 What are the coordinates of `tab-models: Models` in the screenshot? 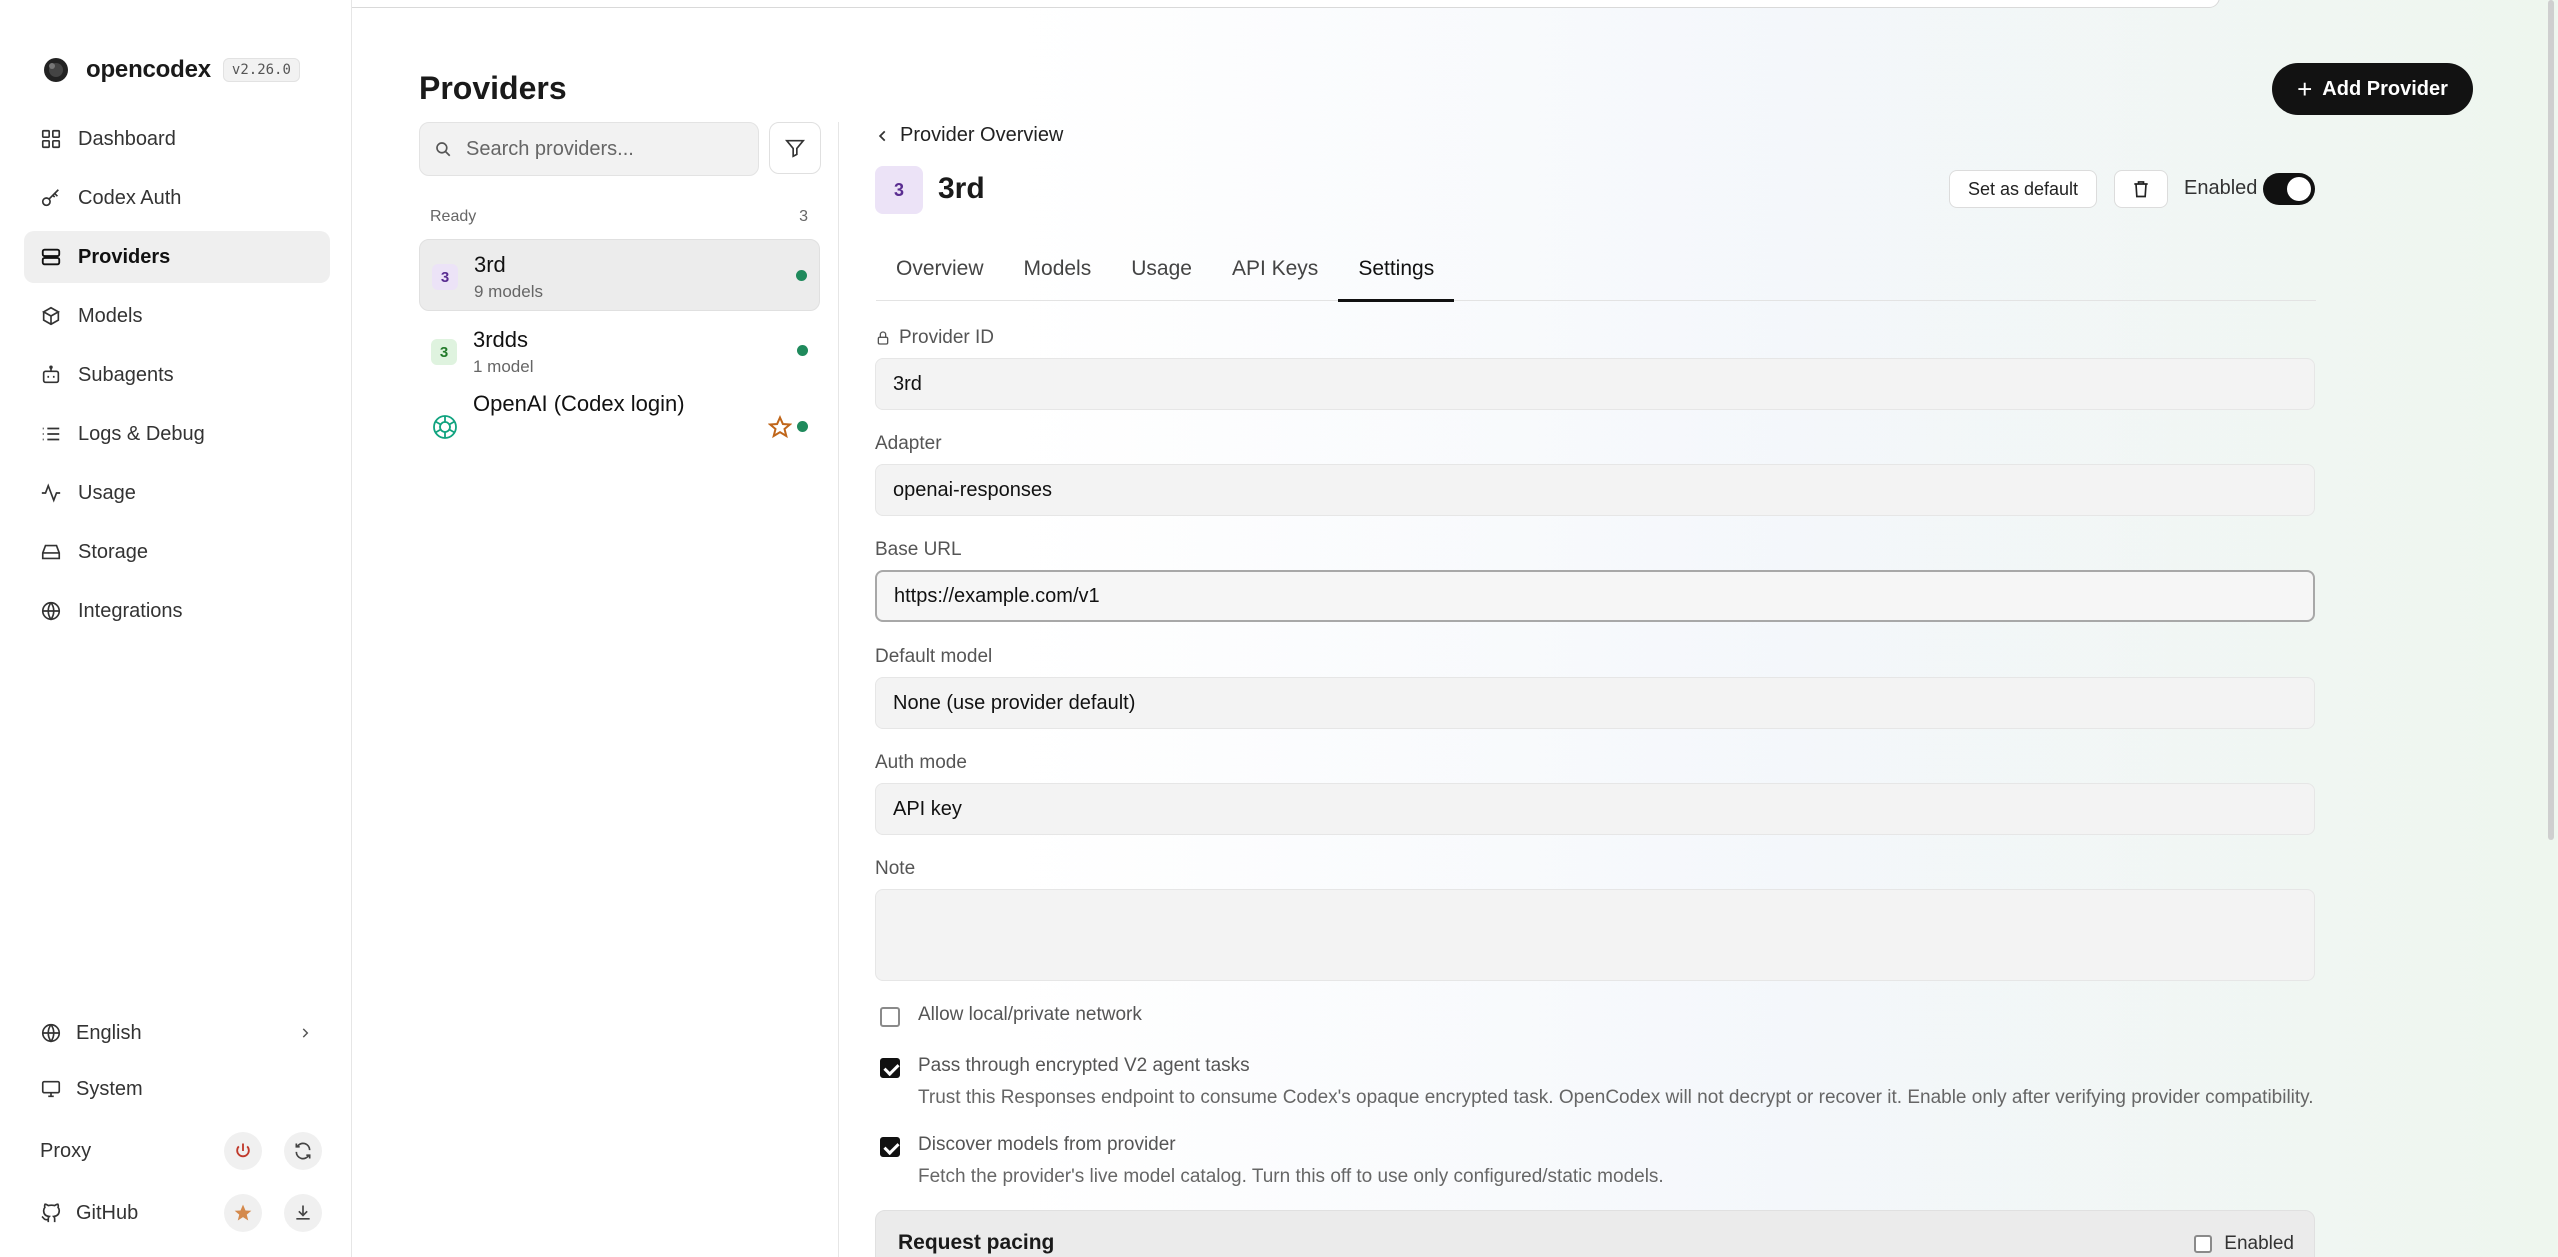 It's located at (1058, 273).